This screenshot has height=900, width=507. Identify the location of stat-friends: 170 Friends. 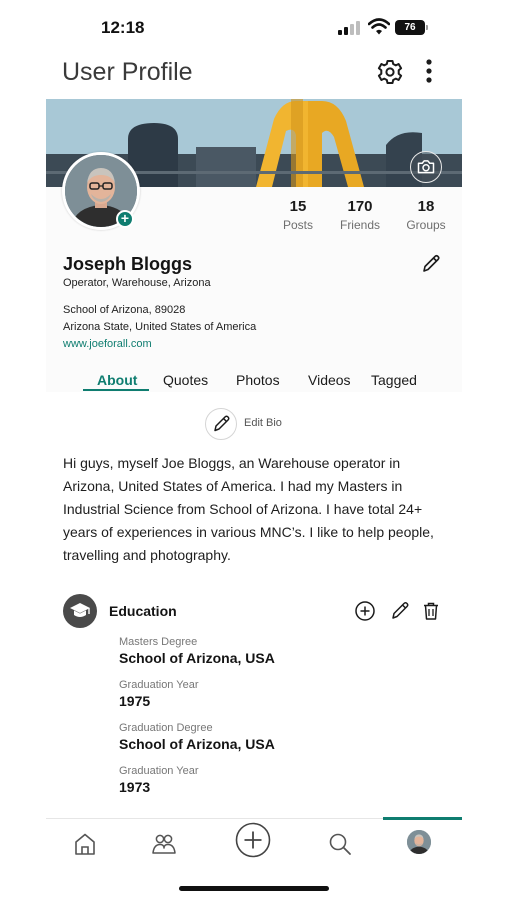
(360, 215).